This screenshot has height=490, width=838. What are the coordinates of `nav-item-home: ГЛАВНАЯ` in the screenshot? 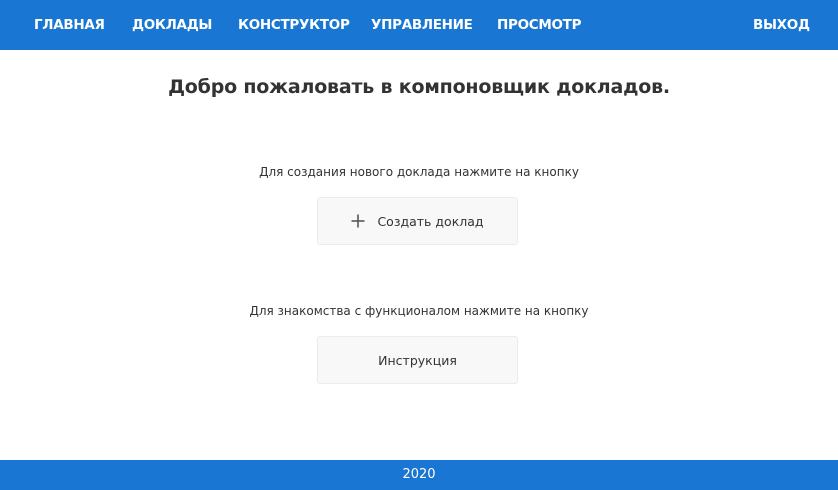 It's located at (69, 25).